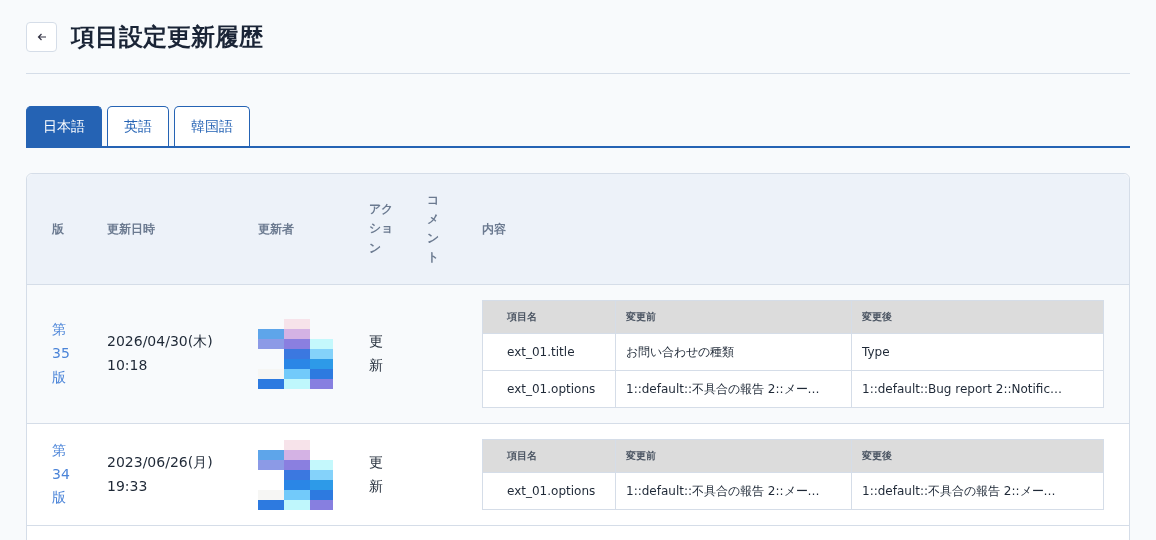 The width and height of the screenshot is (1156, 540). Describe the element at coordinates (64, 126) in the screenshot. I see `language-tab: 日本語` at that location.